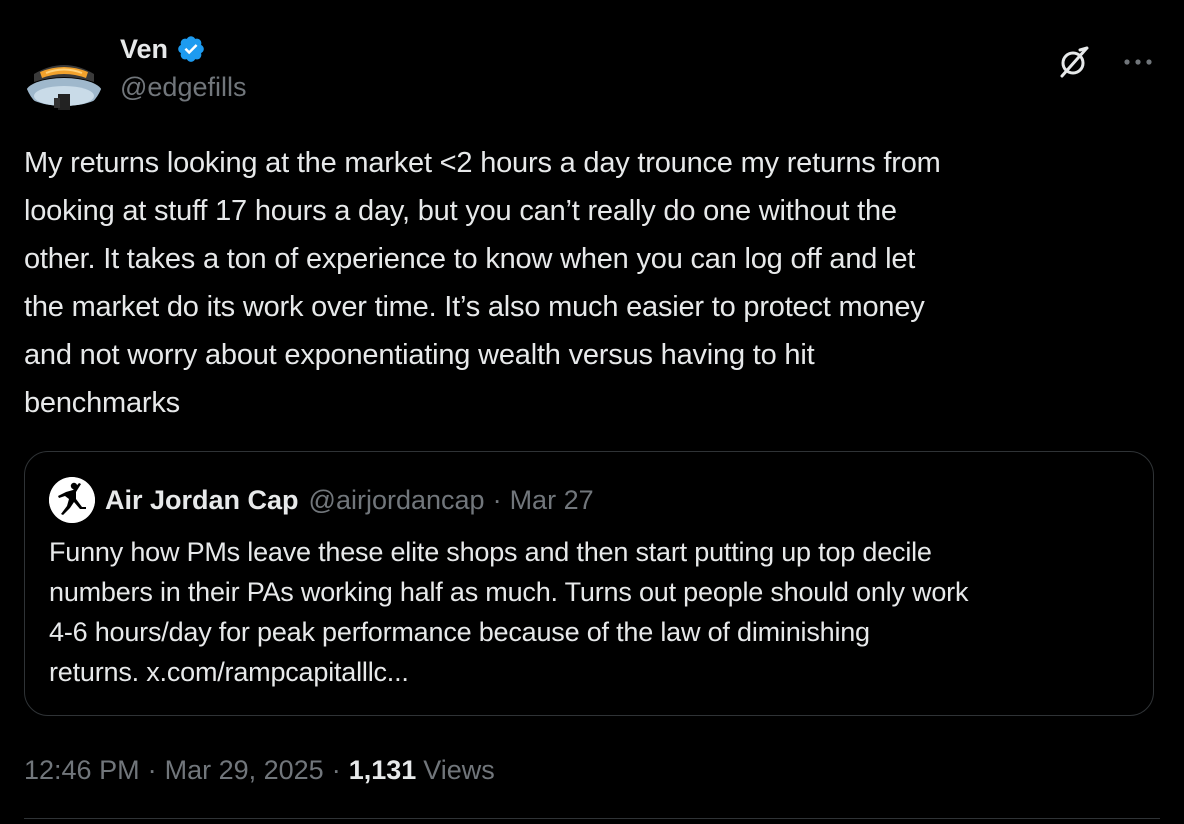 The image size is (1184, 824). Describe the element at coordinates (592, 818) in the screenshot. I see `divider` at that location.